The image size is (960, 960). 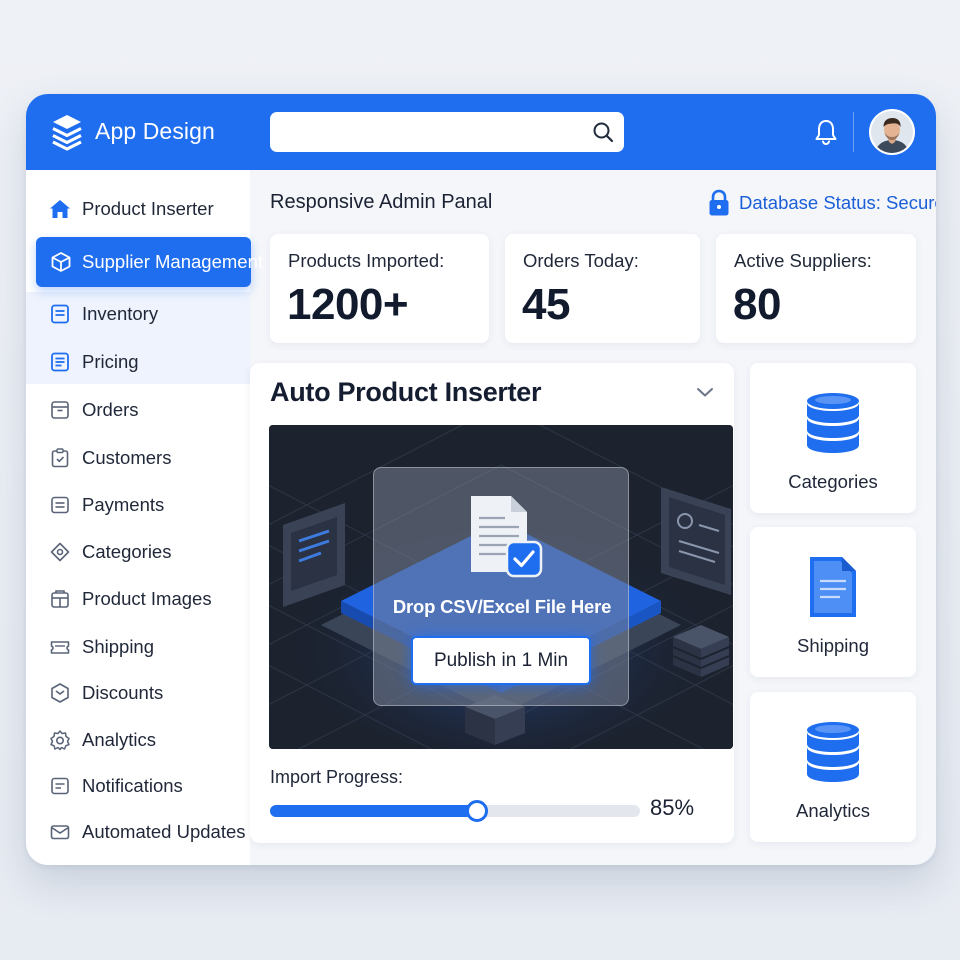 I want to click on sidebar-item-label: Notifications, so click(x=132, y=785).